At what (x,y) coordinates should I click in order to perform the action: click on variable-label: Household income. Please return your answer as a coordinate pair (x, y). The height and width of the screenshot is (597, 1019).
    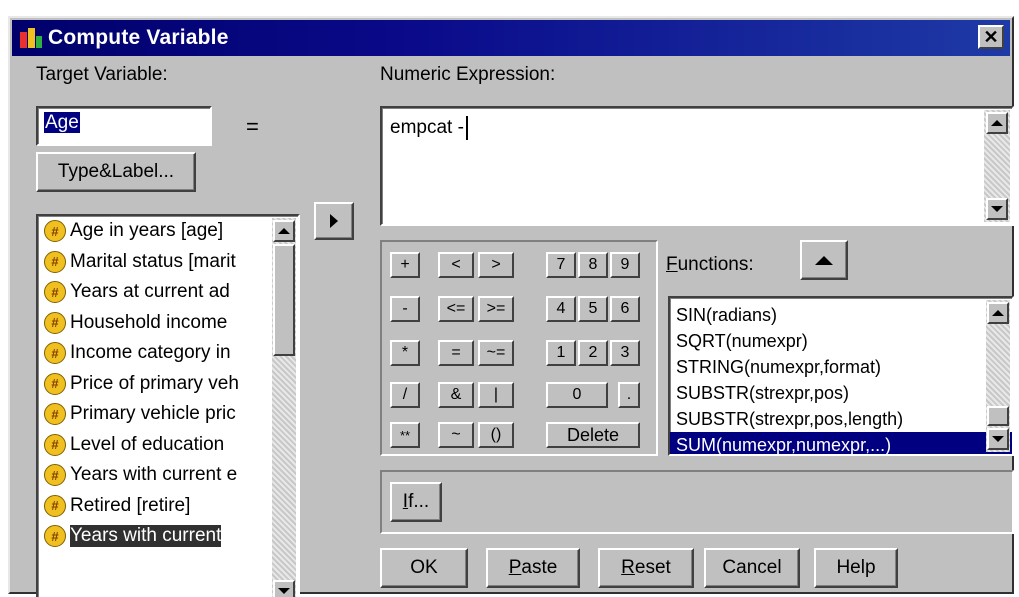
    Looking at the image, I should click on (149, 322).